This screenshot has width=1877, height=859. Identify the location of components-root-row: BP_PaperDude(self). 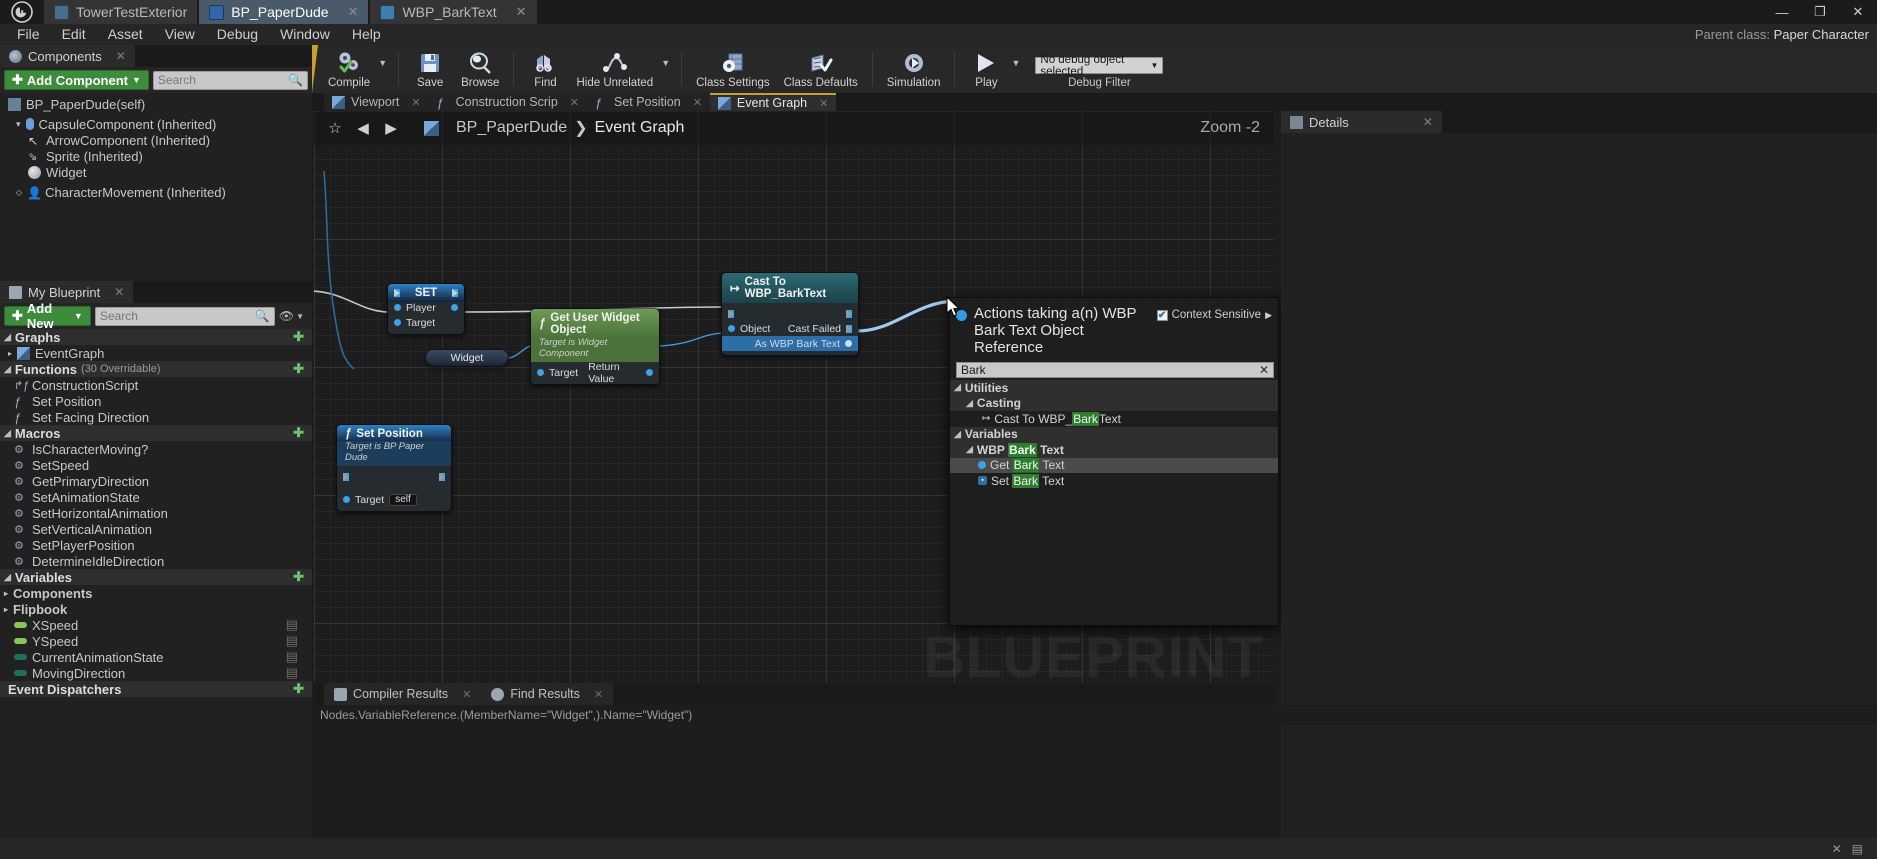
(156, 104).